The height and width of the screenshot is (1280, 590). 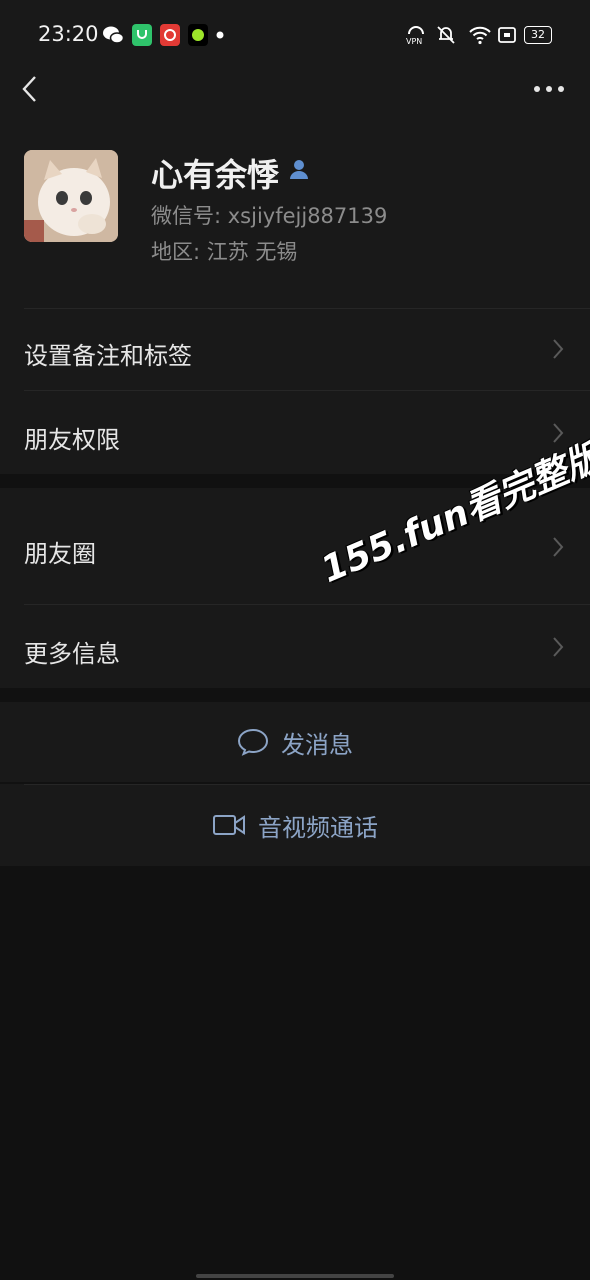 What do you see at coordinates (220, 35) in the screenshot?
I see `dot-icon` at bounding box center [220, 35].